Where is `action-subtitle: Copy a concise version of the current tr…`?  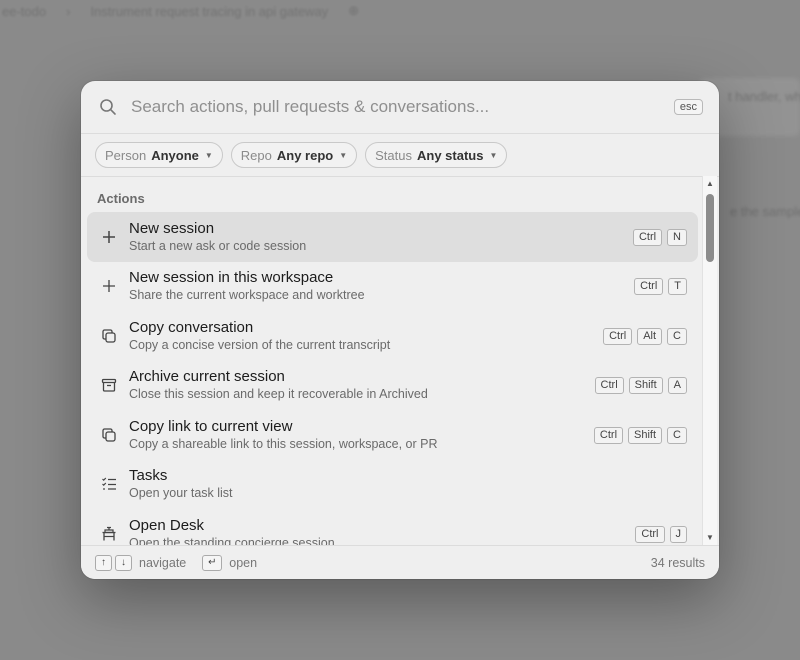
action-subtitle: Copy a concise version of the current tr… is located at coordinates (260, 345).